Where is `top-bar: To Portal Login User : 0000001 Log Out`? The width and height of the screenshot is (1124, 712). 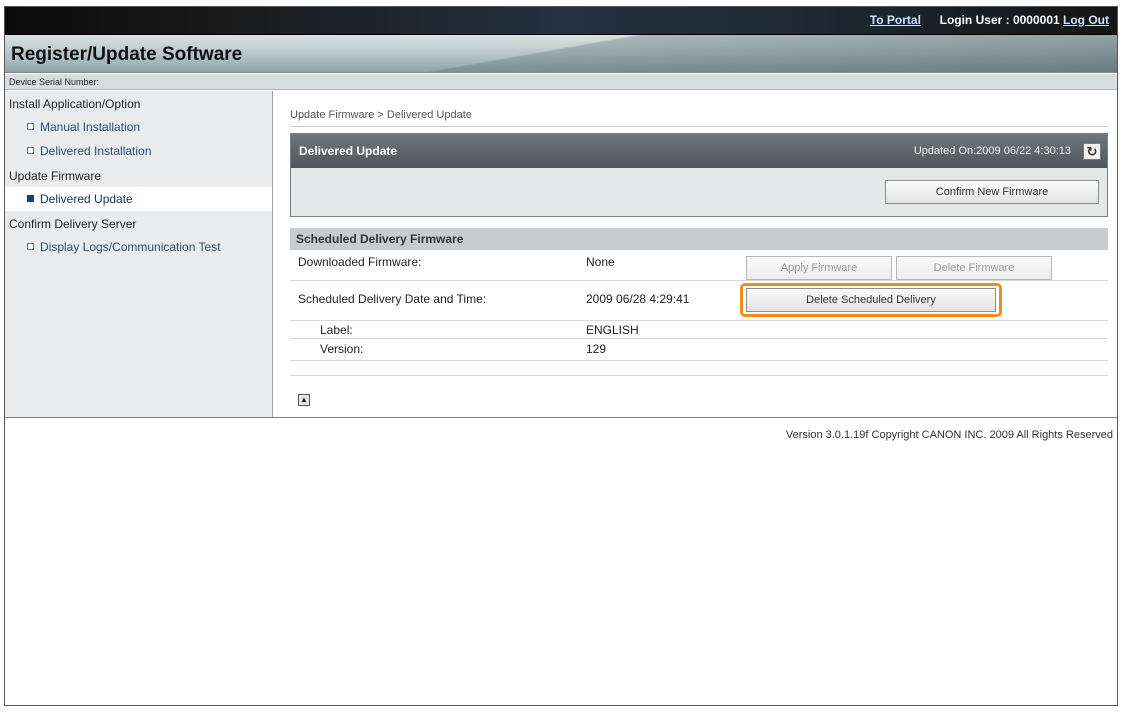 top-bar: To Portal Login User : 0000001 Log Out is located at coordinates (561, 21).